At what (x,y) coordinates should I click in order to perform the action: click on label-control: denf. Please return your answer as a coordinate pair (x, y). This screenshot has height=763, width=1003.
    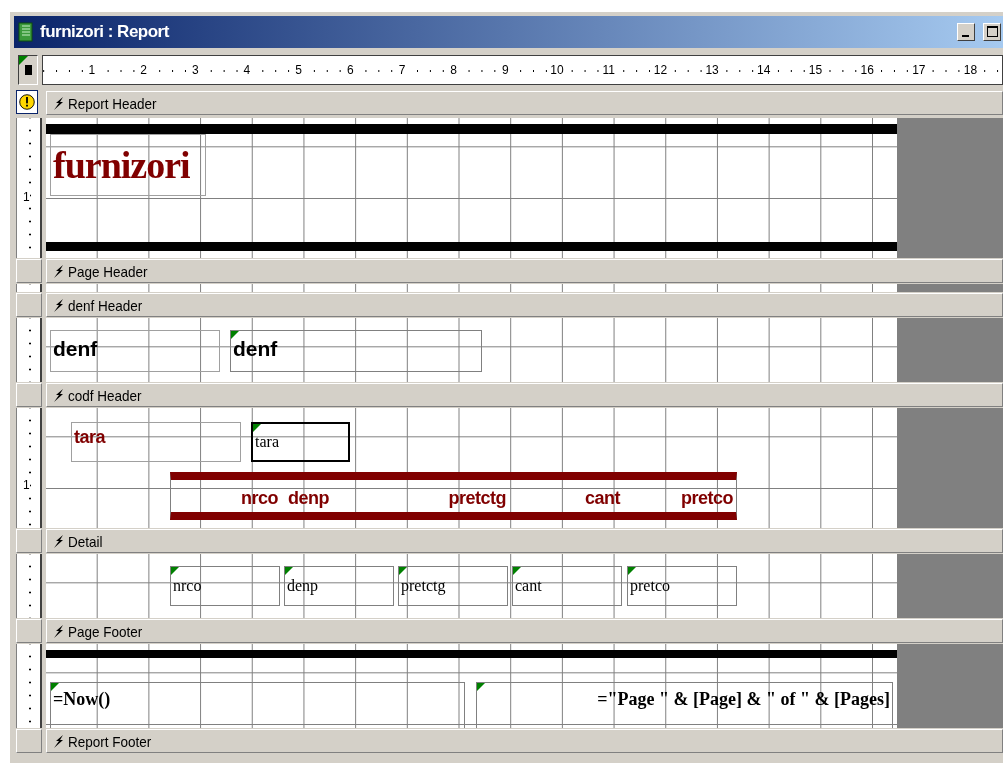
    Looking at the image, I should click on (135, 351).